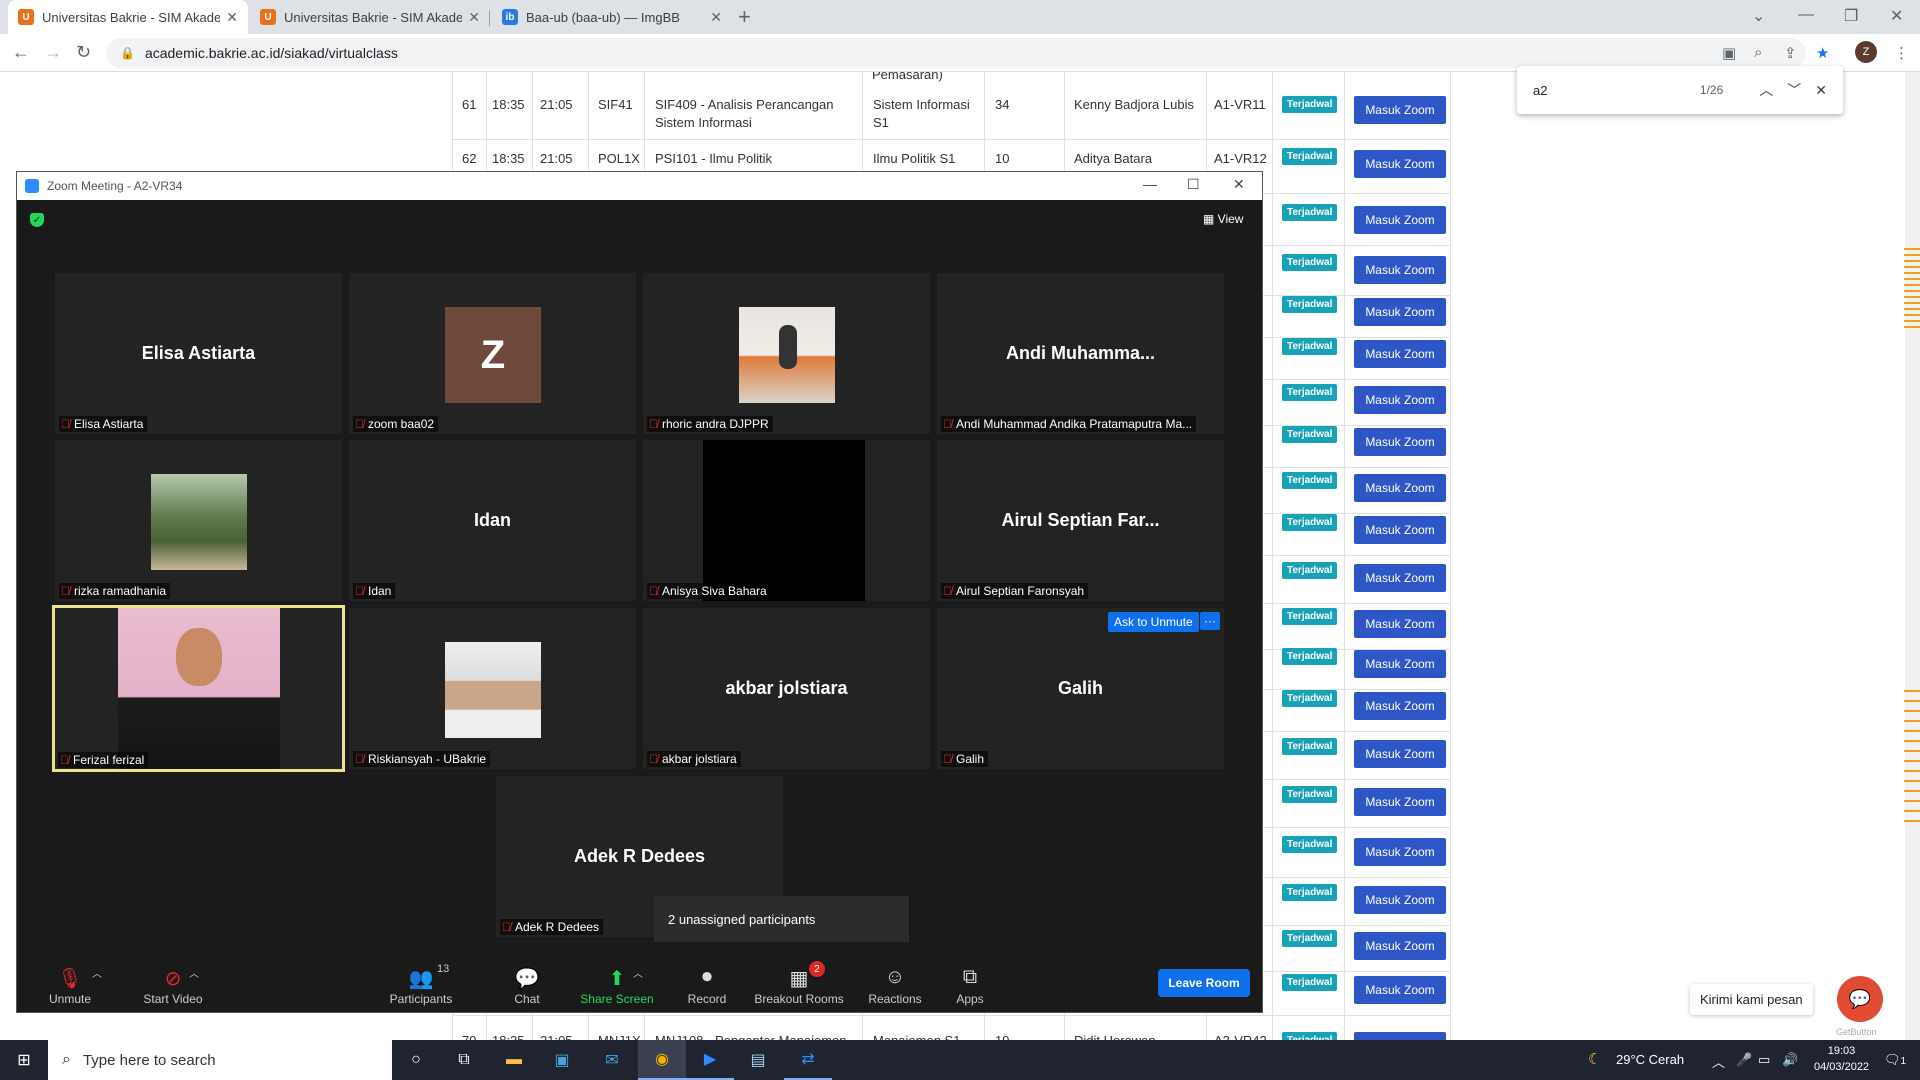 Image resolution: width=1920 pixels, height=1080 pixels. I want to click on find-input: a2, so click(1616, 90).